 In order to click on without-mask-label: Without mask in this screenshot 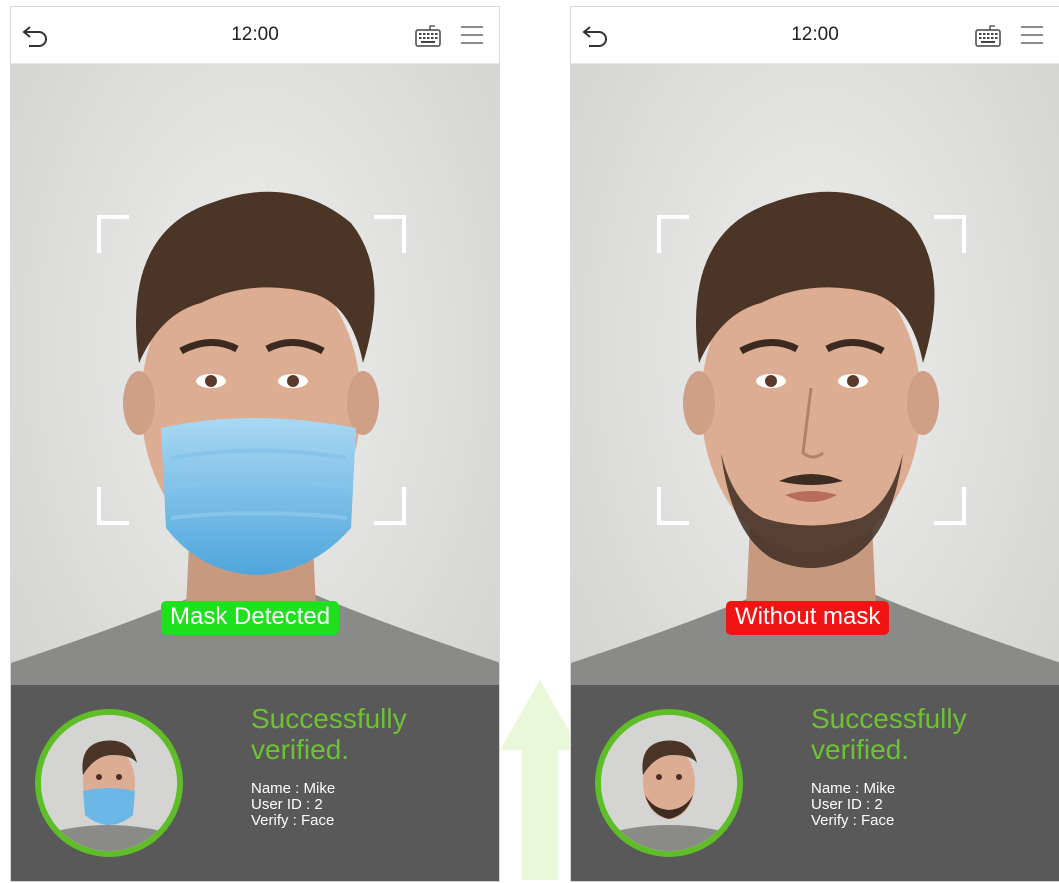, I will do `click(808, 618)`.